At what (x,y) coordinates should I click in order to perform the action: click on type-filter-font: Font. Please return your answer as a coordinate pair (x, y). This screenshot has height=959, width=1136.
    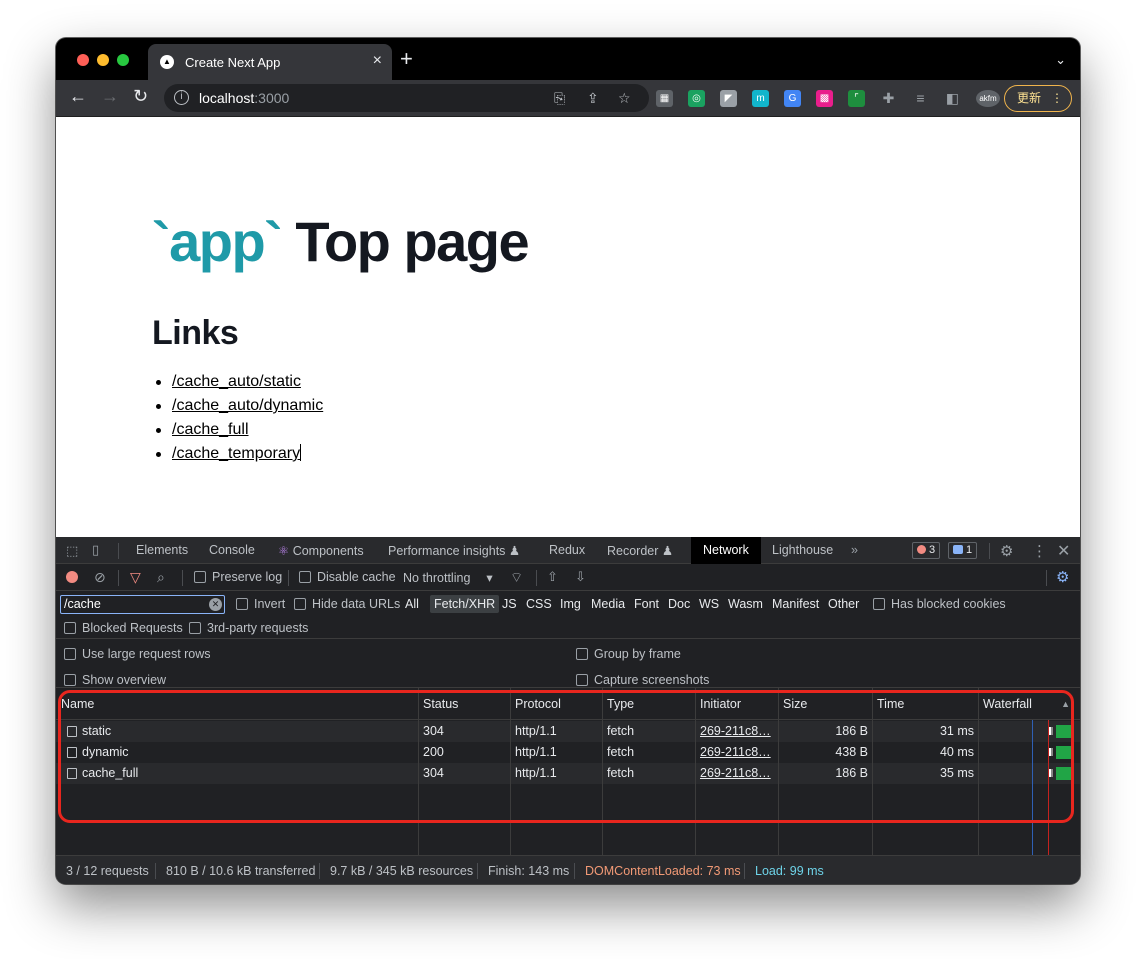
    Looking at the image, I should click on (646, 604).